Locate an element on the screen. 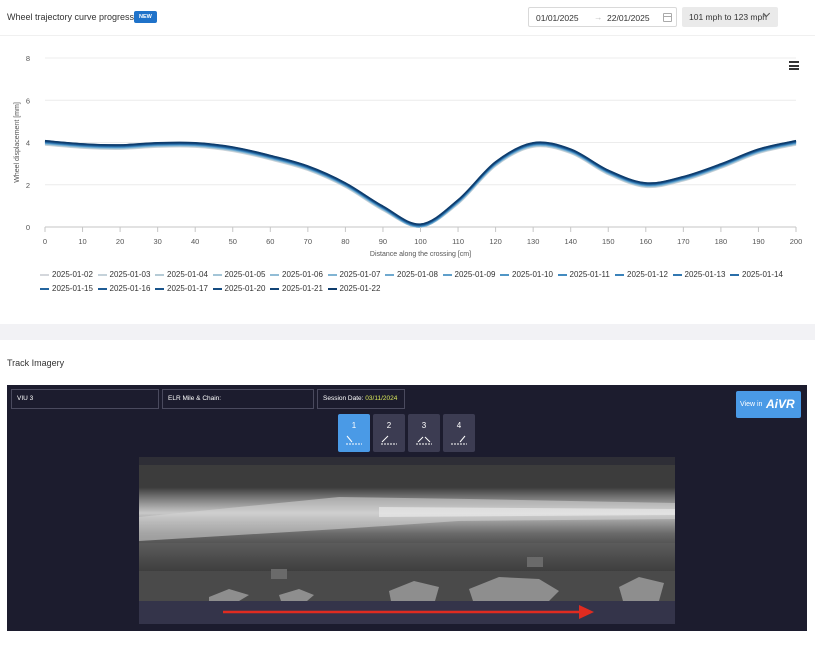 The image size is (815, 654). x-tick-label: 120 is located at coordinates (495, 241).